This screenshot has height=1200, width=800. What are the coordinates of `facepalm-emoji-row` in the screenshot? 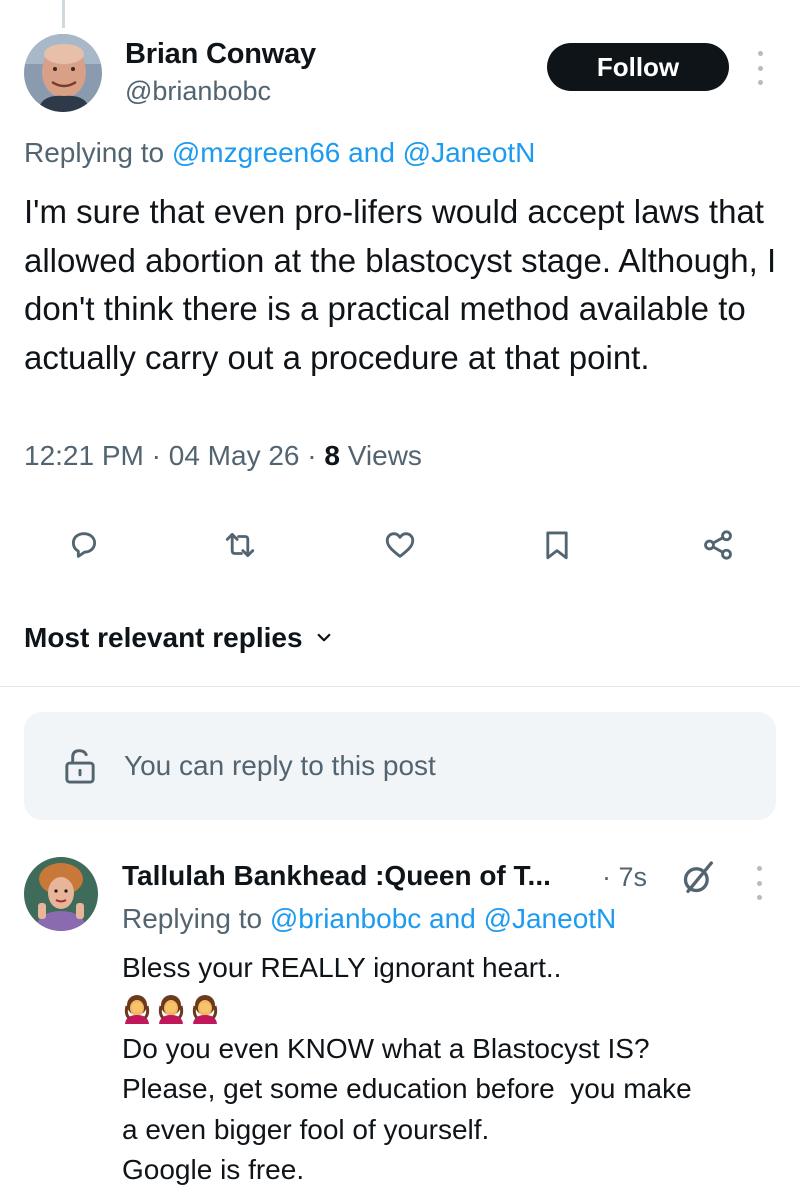 It's located at (452, 1009).